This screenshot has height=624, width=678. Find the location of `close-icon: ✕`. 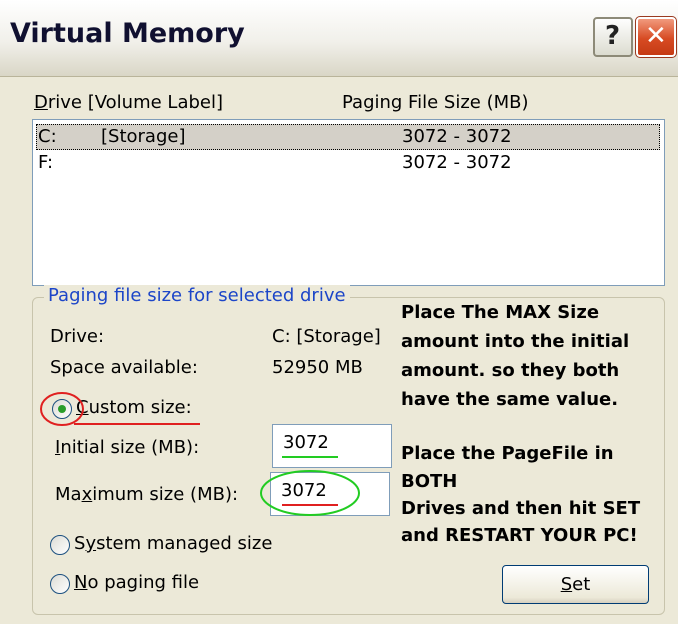

close-icon: ✕ is located at coordinates (656, 36).